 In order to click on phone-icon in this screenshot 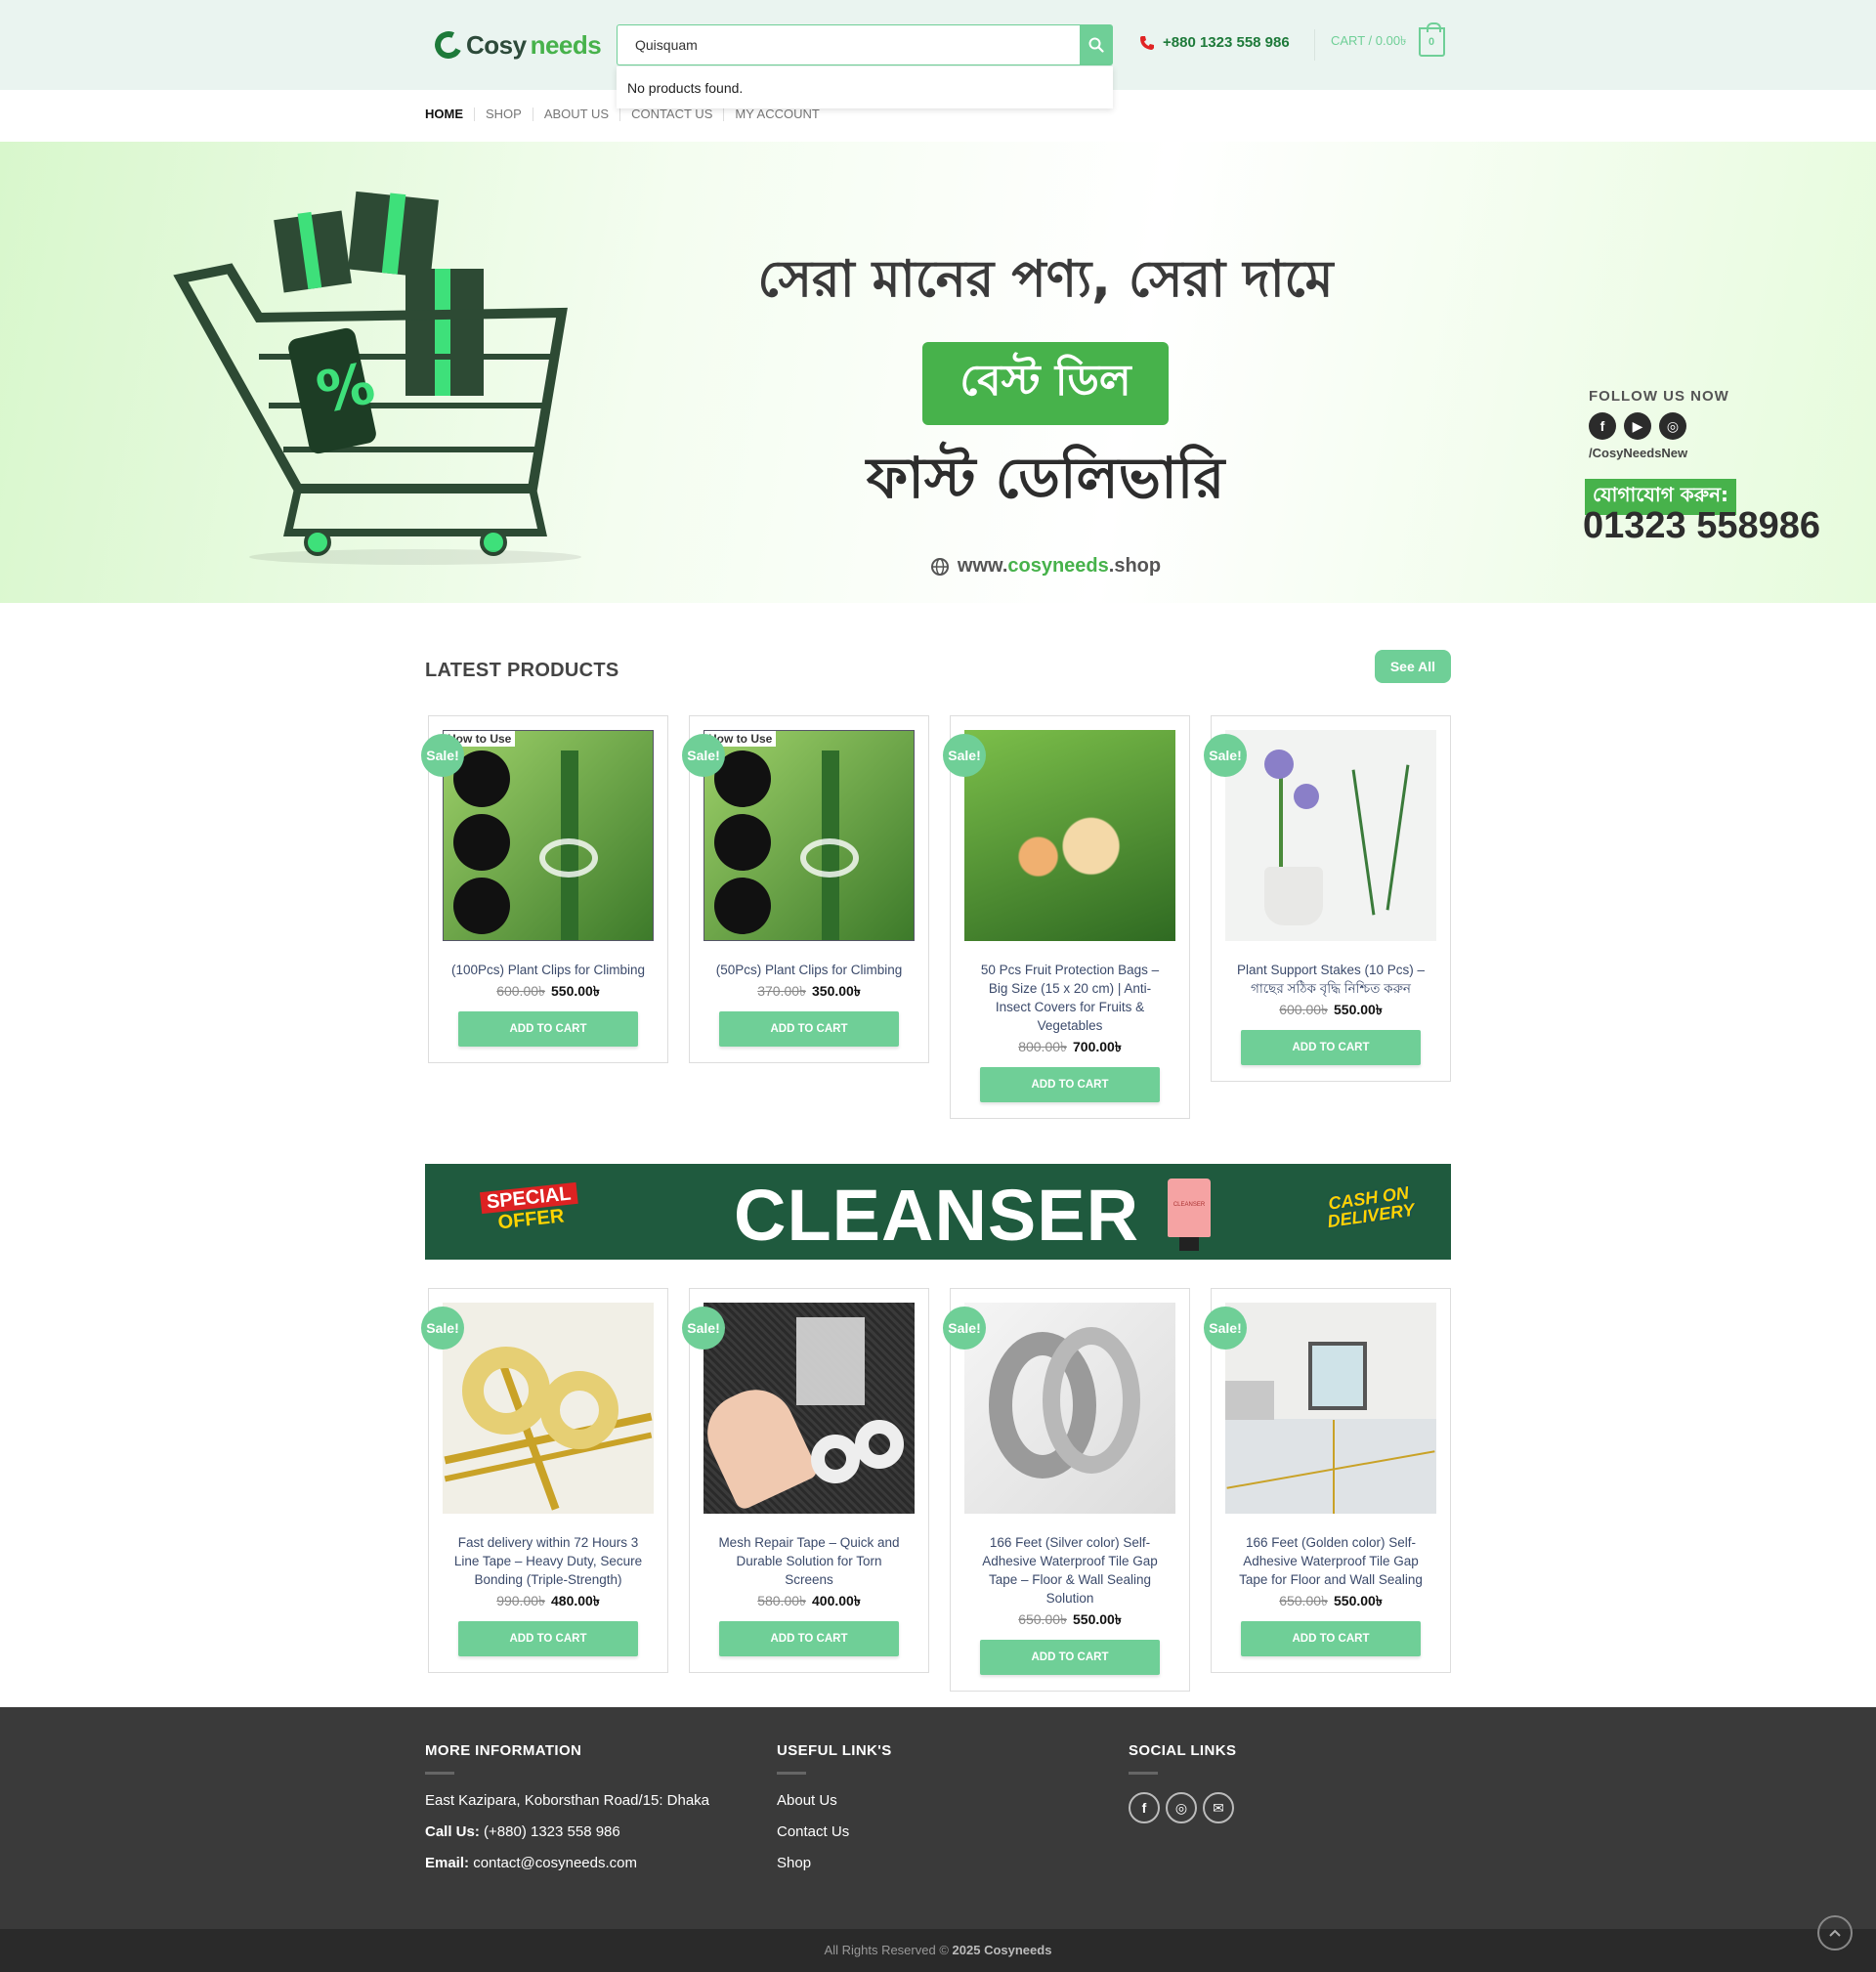, I will do `click(1147, 42)`.